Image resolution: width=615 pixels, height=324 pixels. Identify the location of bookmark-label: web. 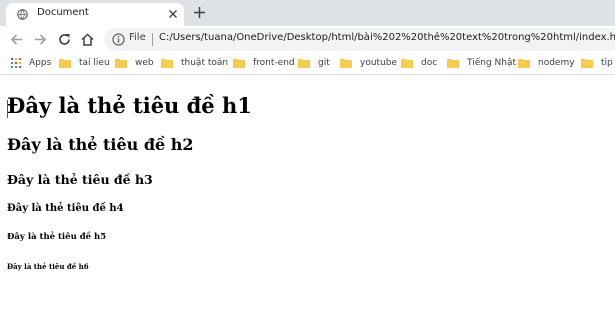
(144, 63).